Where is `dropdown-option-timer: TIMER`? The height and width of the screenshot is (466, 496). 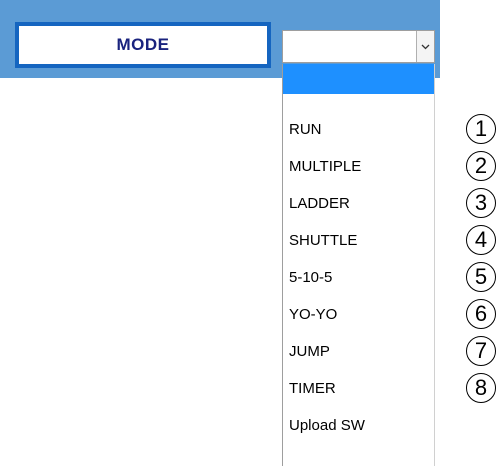 dropdown-option-timer: TIMER is located at coordinates (358, 388).